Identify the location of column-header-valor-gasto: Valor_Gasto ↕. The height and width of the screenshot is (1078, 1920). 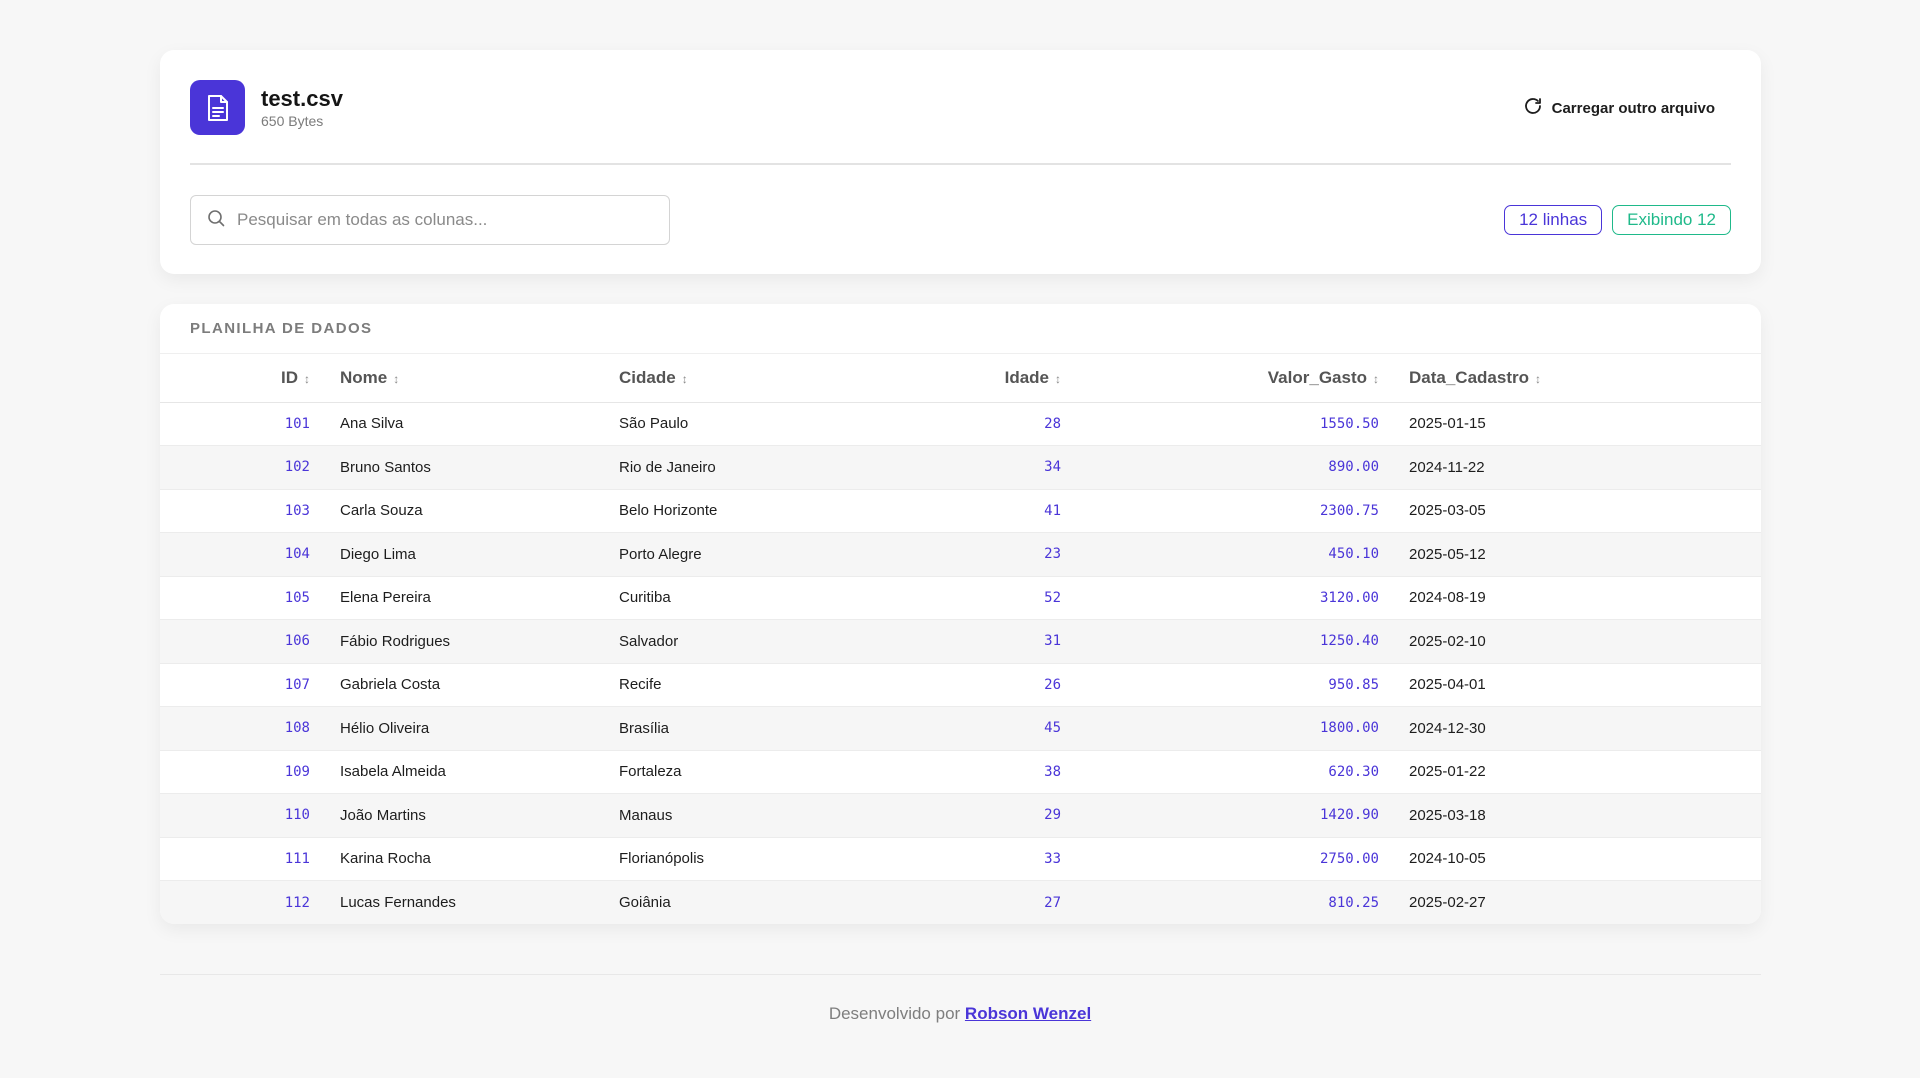
(1220, 378).